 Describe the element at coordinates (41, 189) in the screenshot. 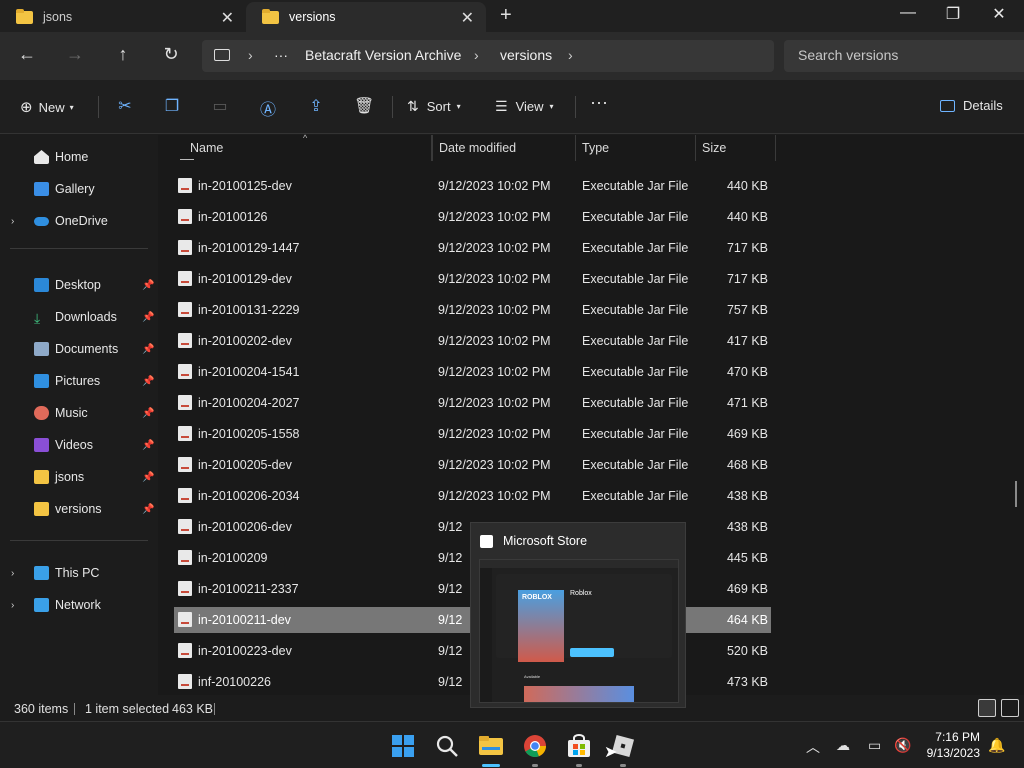

I see `gallery-icon` at that location.